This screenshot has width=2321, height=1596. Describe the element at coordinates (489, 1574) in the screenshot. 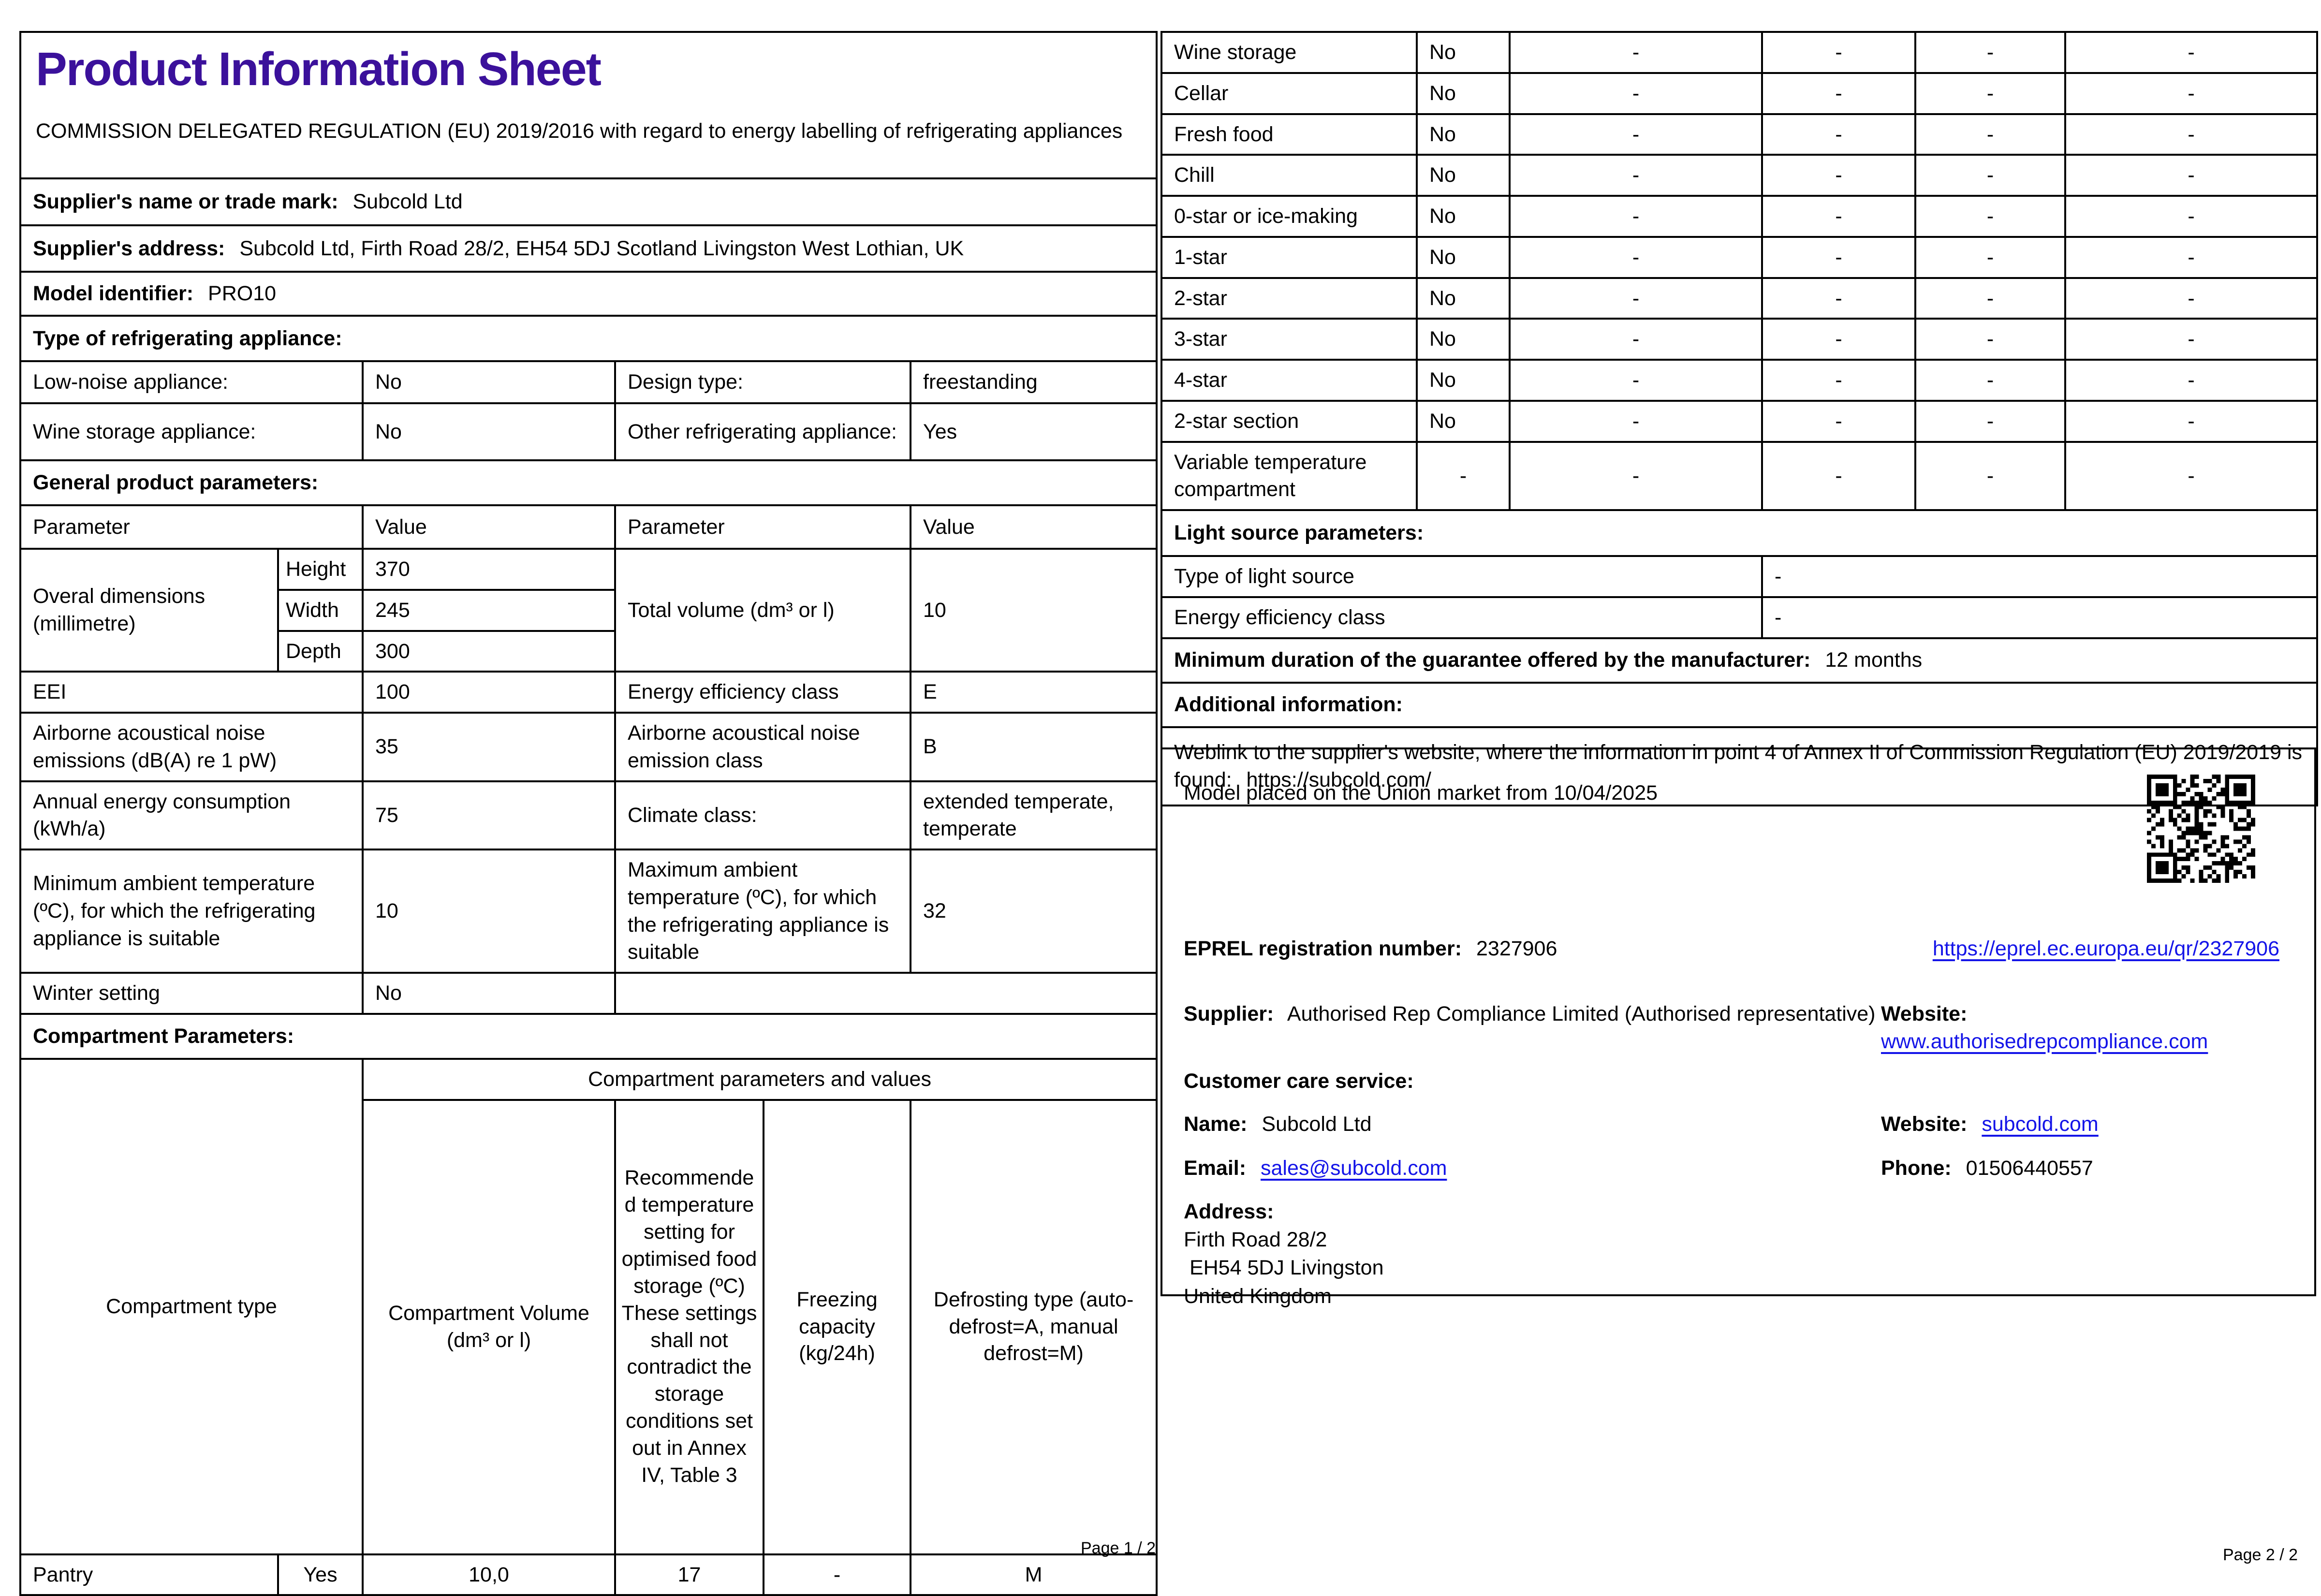

I see `compartment-row-volume: 10,0` at that location.